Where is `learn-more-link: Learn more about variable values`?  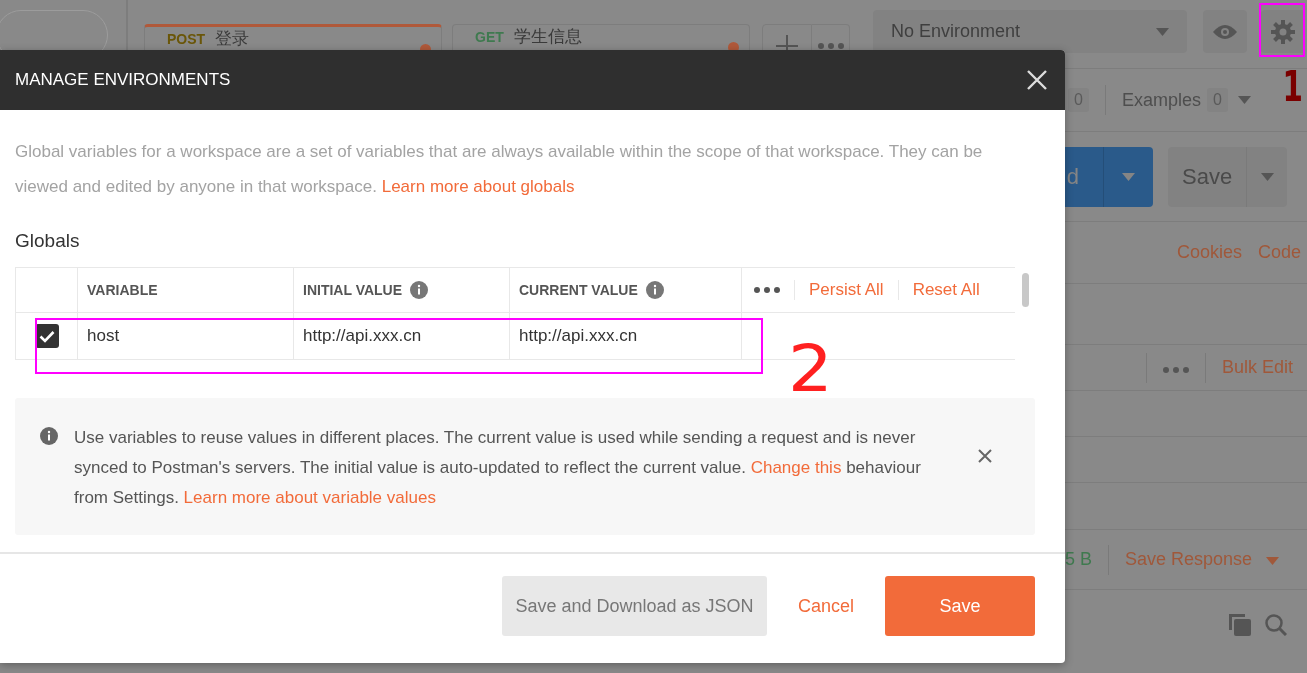
learn-more-link: Learn more about variable values is located at coordinates (309, 497).